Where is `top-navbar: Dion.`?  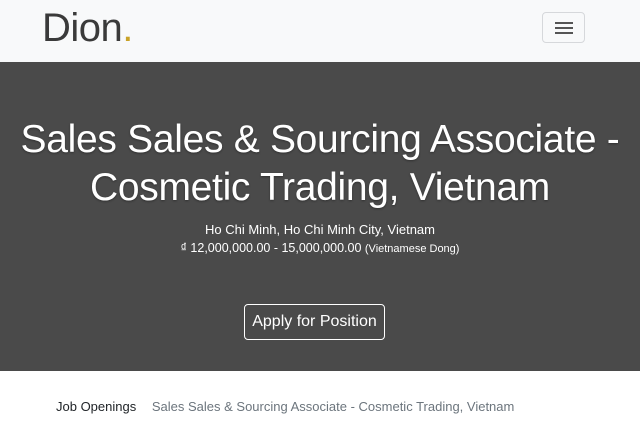 top-navbar: Dion. is located at coordinates (320, 31).